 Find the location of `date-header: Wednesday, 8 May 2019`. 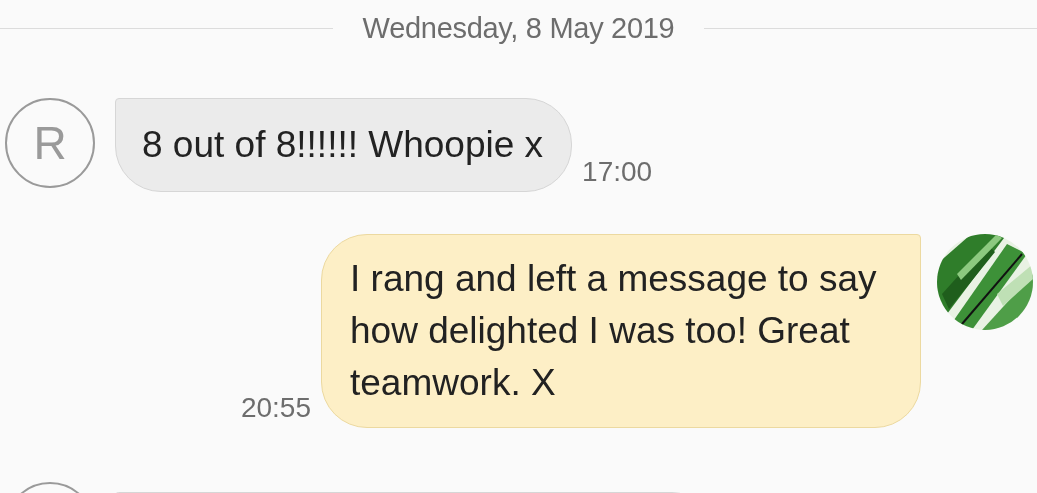

date-header: Wednesday, 8 May 2019 is located at coordinates (518, 28).